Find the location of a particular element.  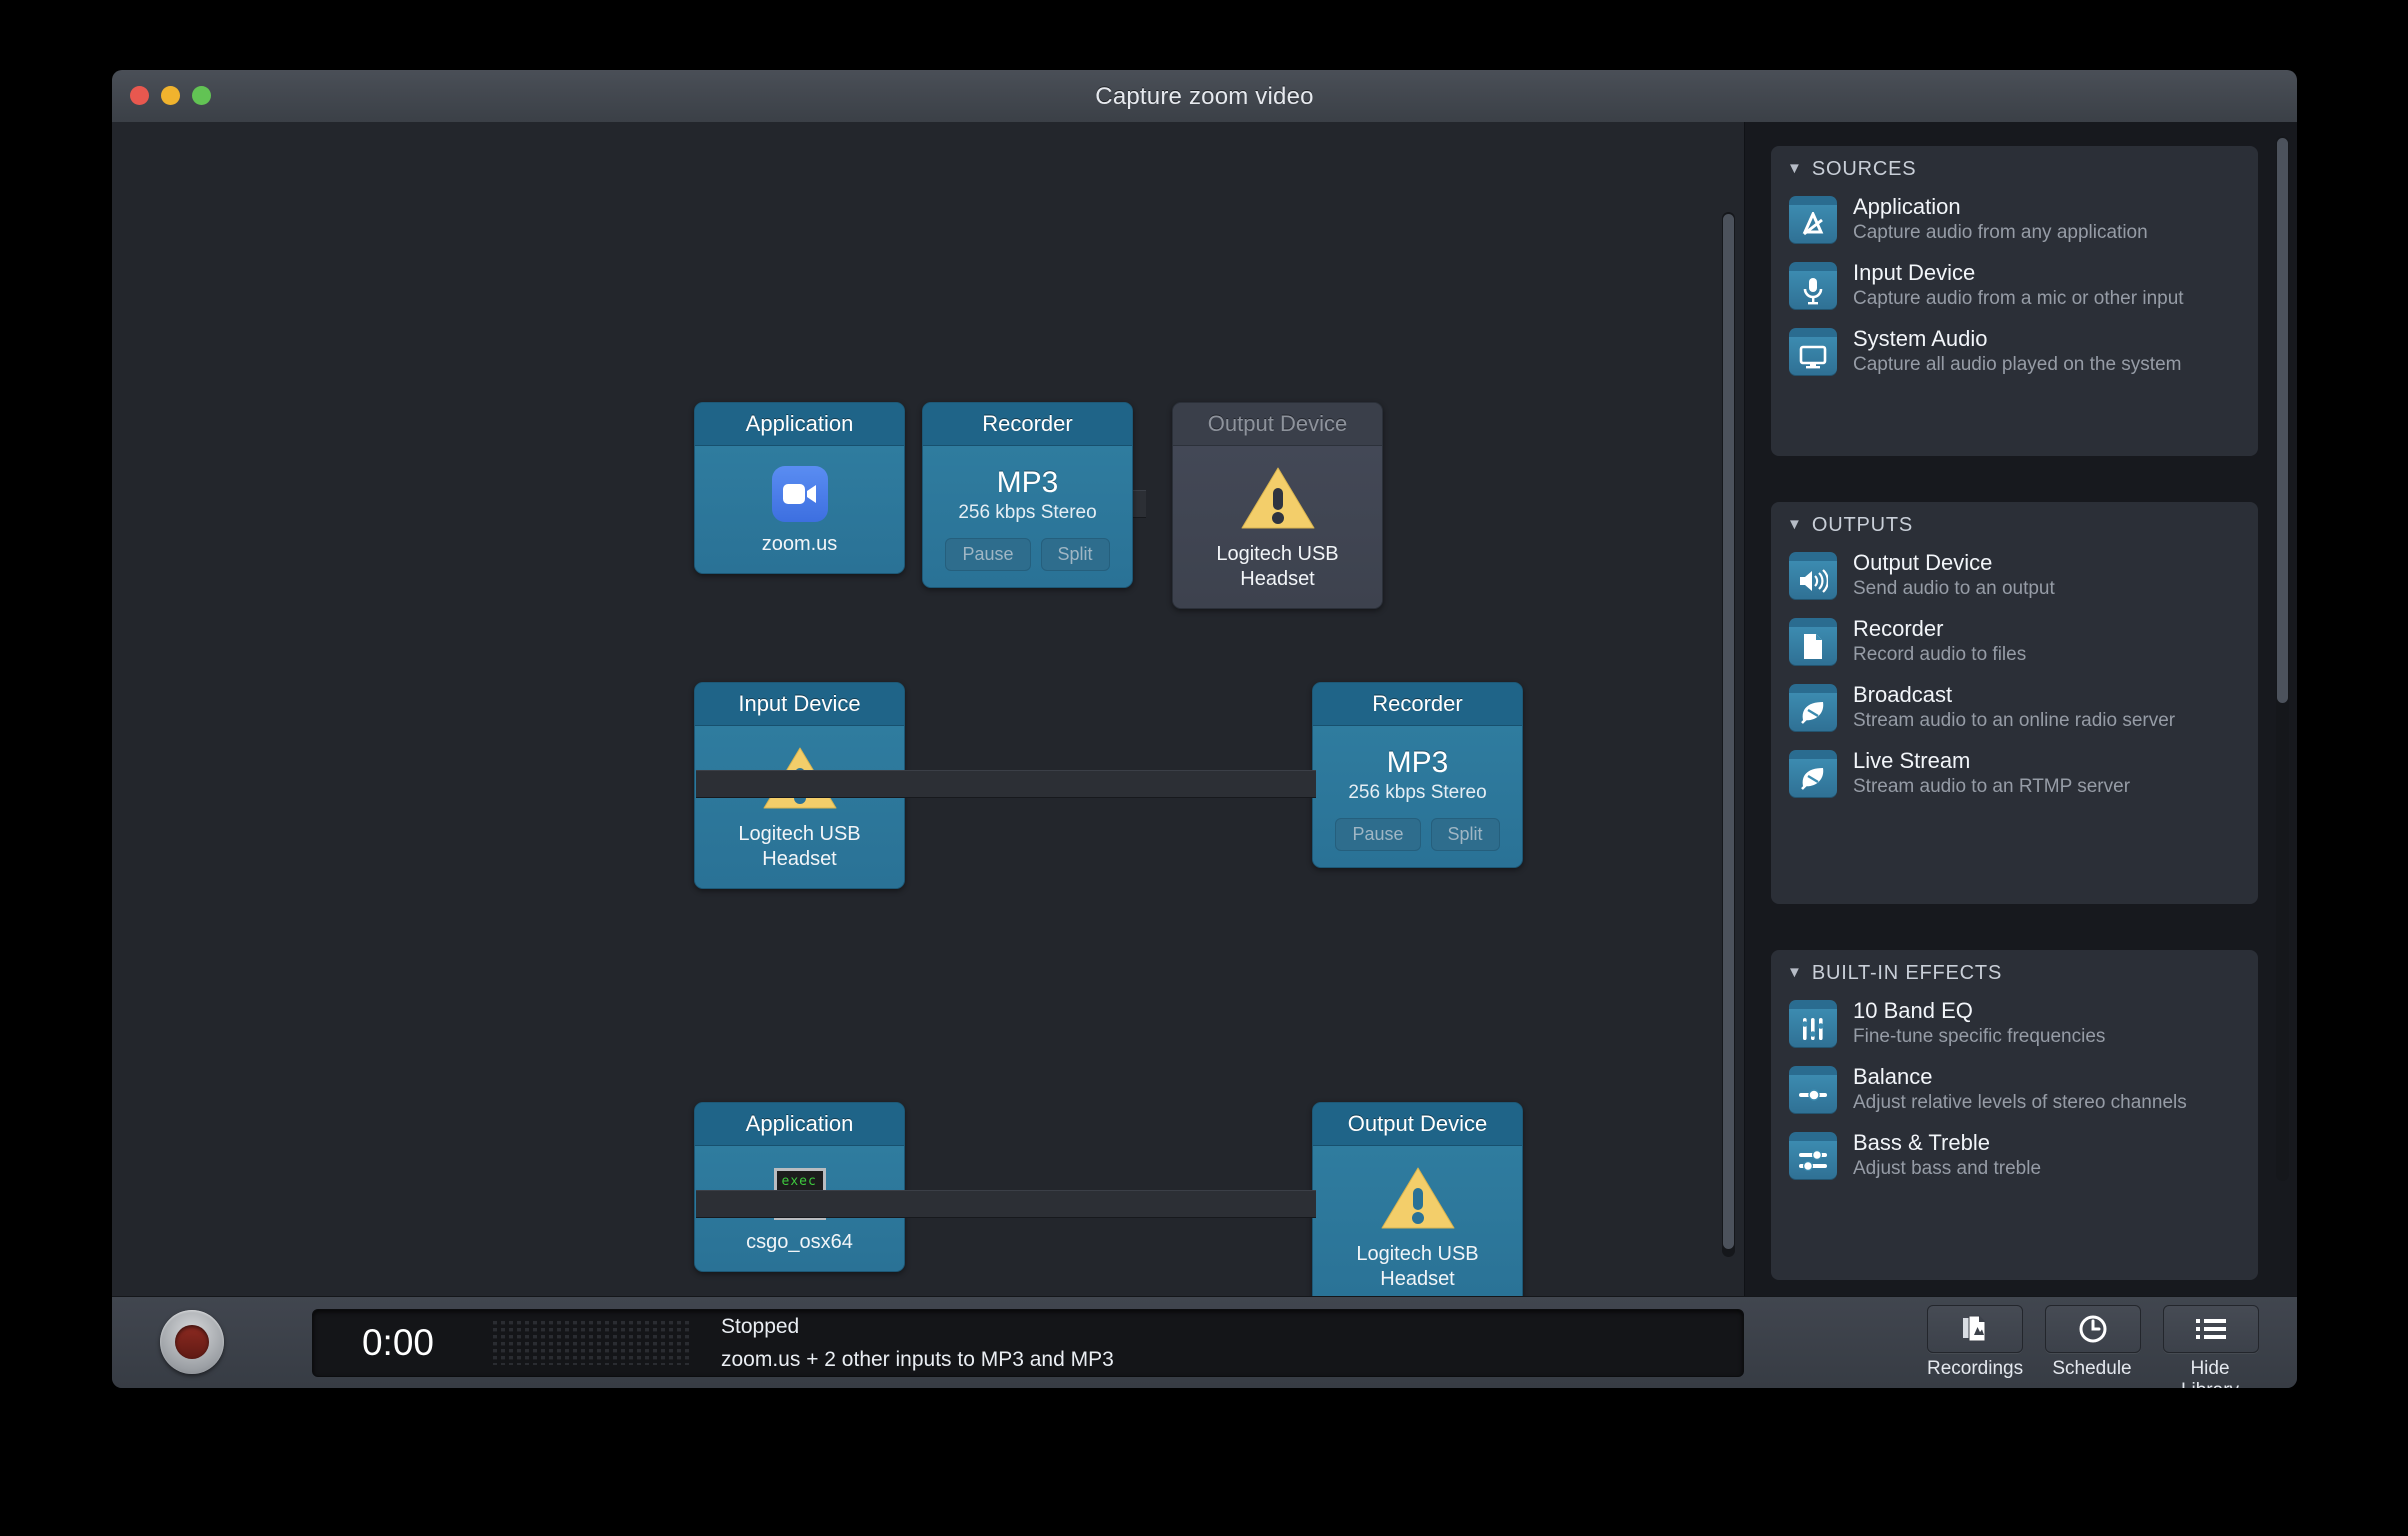

list-icon is located at coordinates (2211, 1329).